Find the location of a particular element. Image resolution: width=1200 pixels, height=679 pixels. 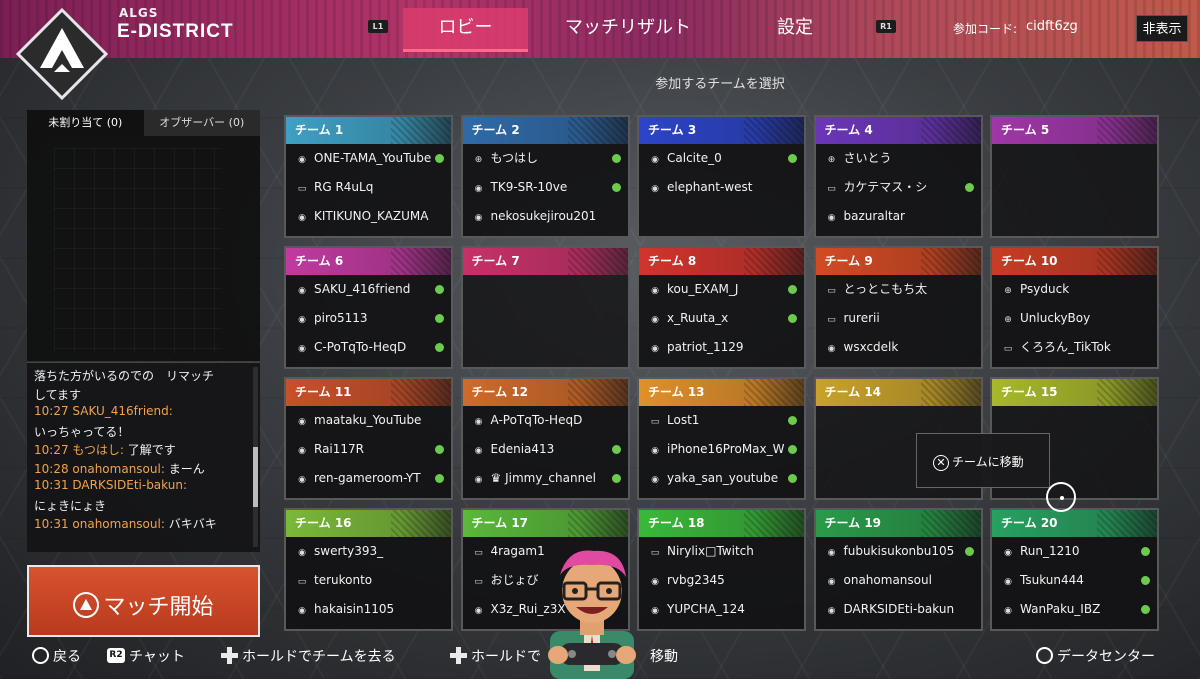

player-row: ▭ とっとこもち太 is located at coordinates (898, 289).